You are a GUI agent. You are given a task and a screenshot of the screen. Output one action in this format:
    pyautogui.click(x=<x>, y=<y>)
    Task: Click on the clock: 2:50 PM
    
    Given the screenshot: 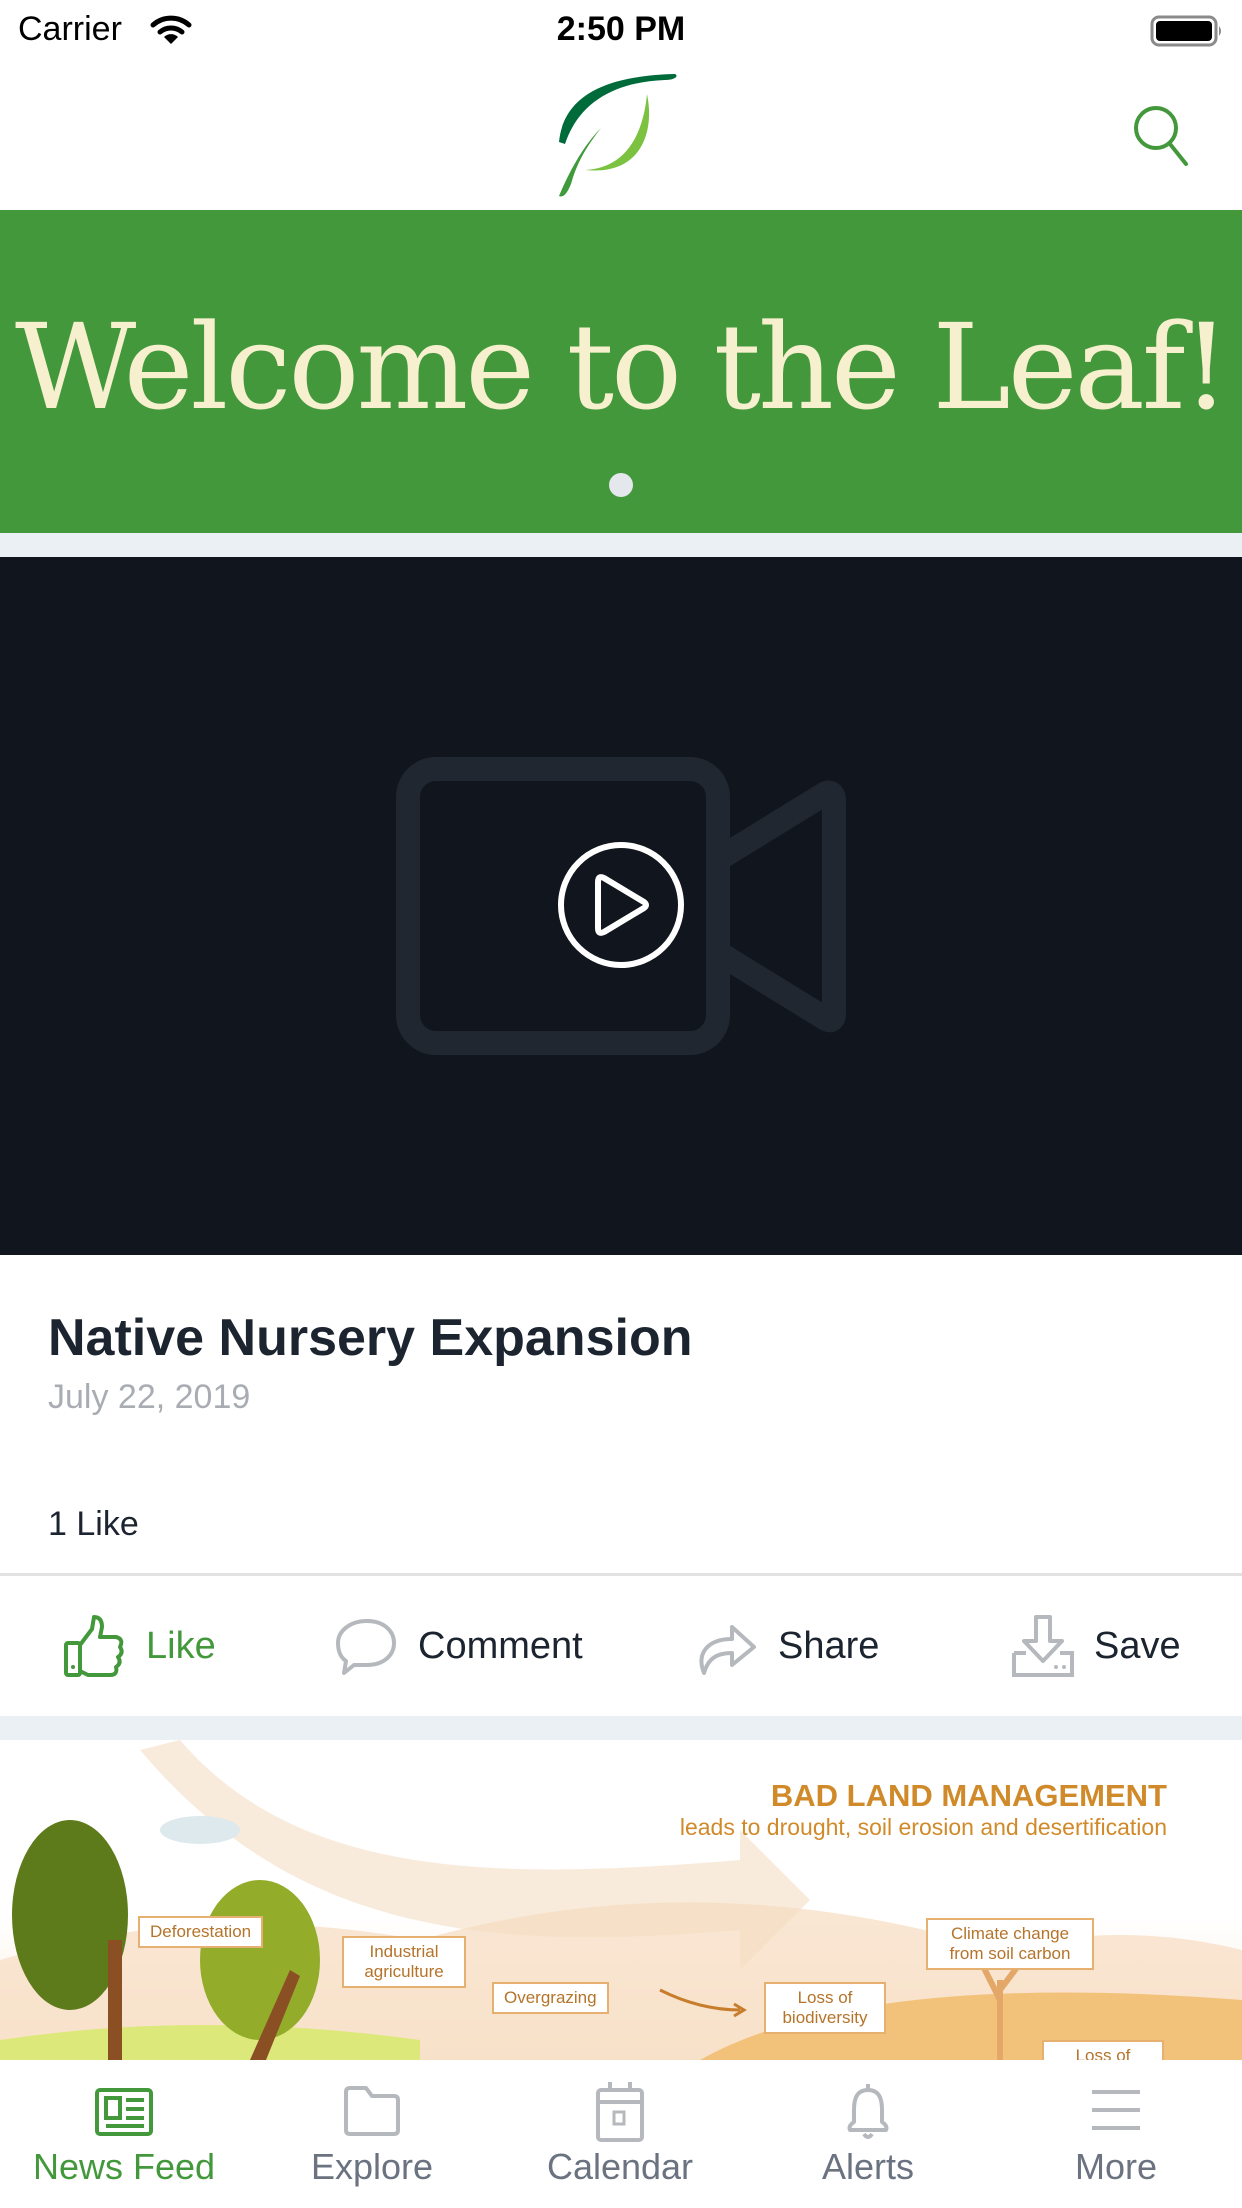 What is the action you would take?
    pyautogui.click(x=621, y=29)
    